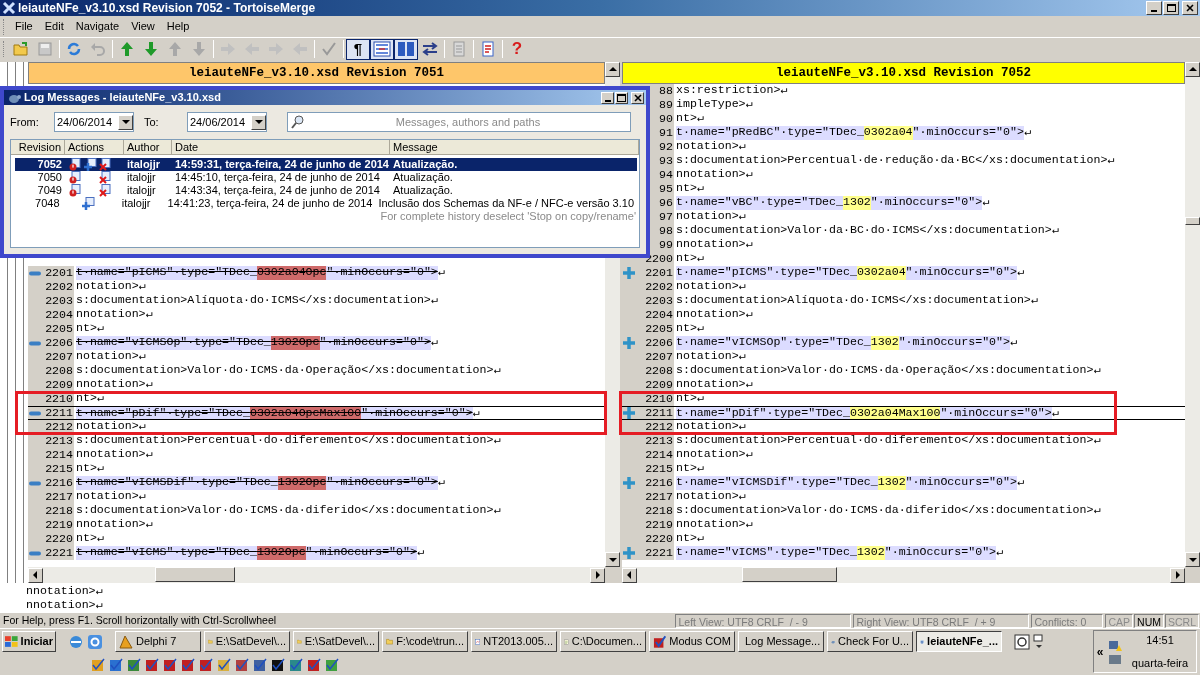 The image size is (1200, 675). Describe the element at coordinates (59, 385) in the screenshot. I see `line-number: 2209` at that location.